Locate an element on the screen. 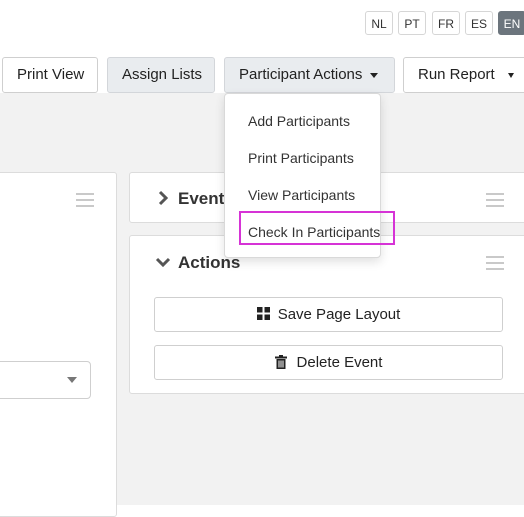 The width and height of the screenshot is (524, 517). left-panel is located at coordinates (58, 344).